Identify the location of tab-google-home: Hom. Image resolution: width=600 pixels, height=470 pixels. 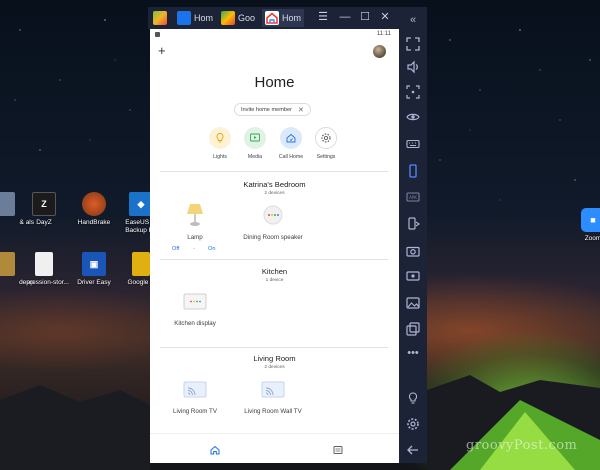
(283, 18).